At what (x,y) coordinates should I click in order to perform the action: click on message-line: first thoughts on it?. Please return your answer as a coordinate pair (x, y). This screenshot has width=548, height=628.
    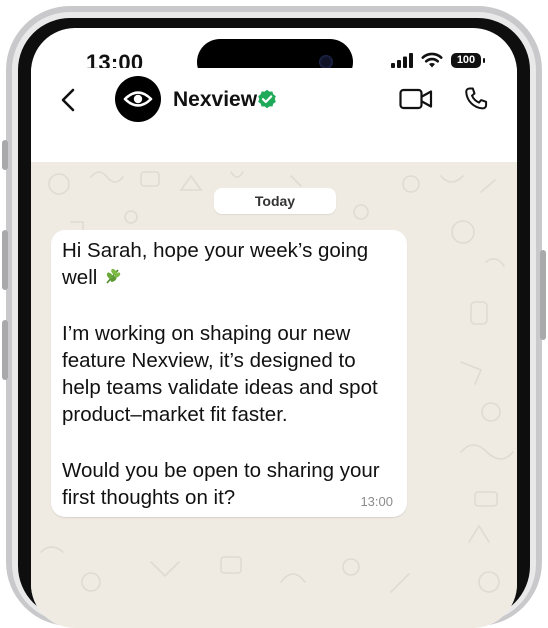
    Looking at the image, I should click on (149, 497).